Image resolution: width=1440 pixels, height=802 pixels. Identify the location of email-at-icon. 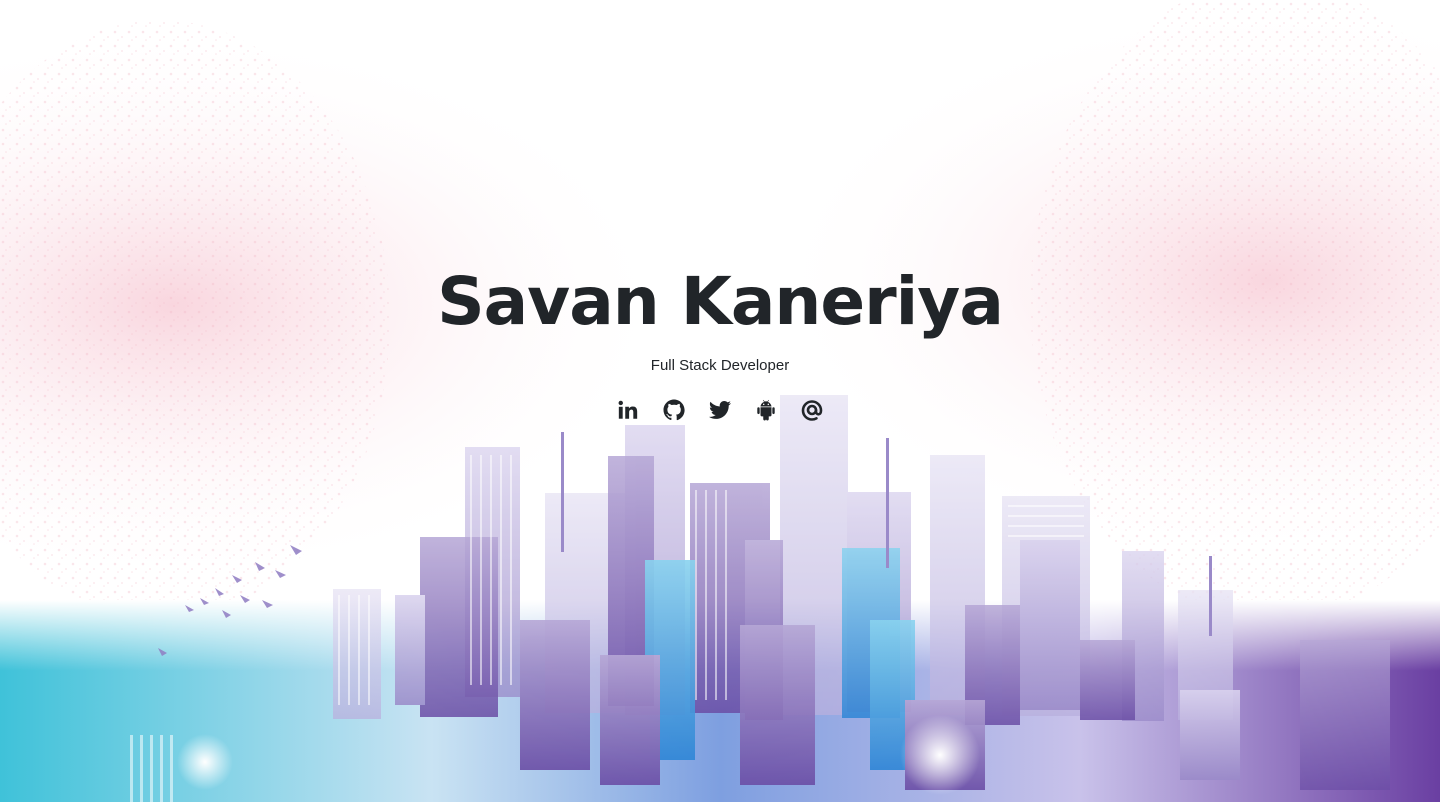
(812, 410).